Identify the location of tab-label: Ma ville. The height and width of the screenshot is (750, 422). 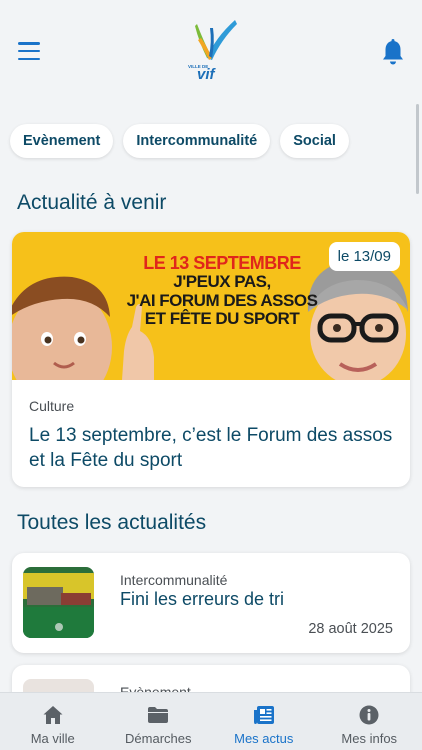
(52, 738).